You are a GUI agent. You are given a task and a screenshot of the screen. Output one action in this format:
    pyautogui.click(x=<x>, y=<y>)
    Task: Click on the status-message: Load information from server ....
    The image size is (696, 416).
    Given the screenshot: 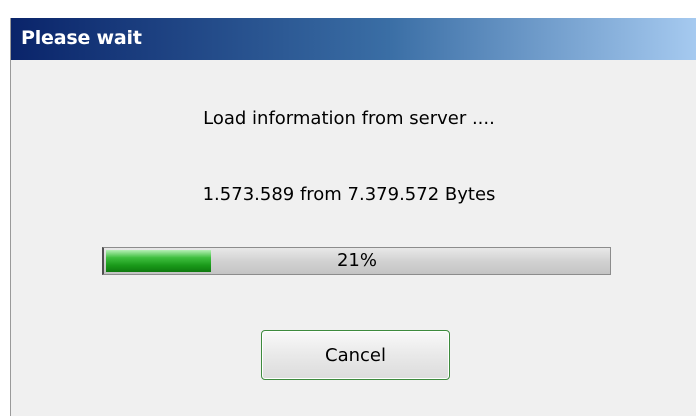 What is the action you would take?
    pyautogui.click(x=349, y=118)
    